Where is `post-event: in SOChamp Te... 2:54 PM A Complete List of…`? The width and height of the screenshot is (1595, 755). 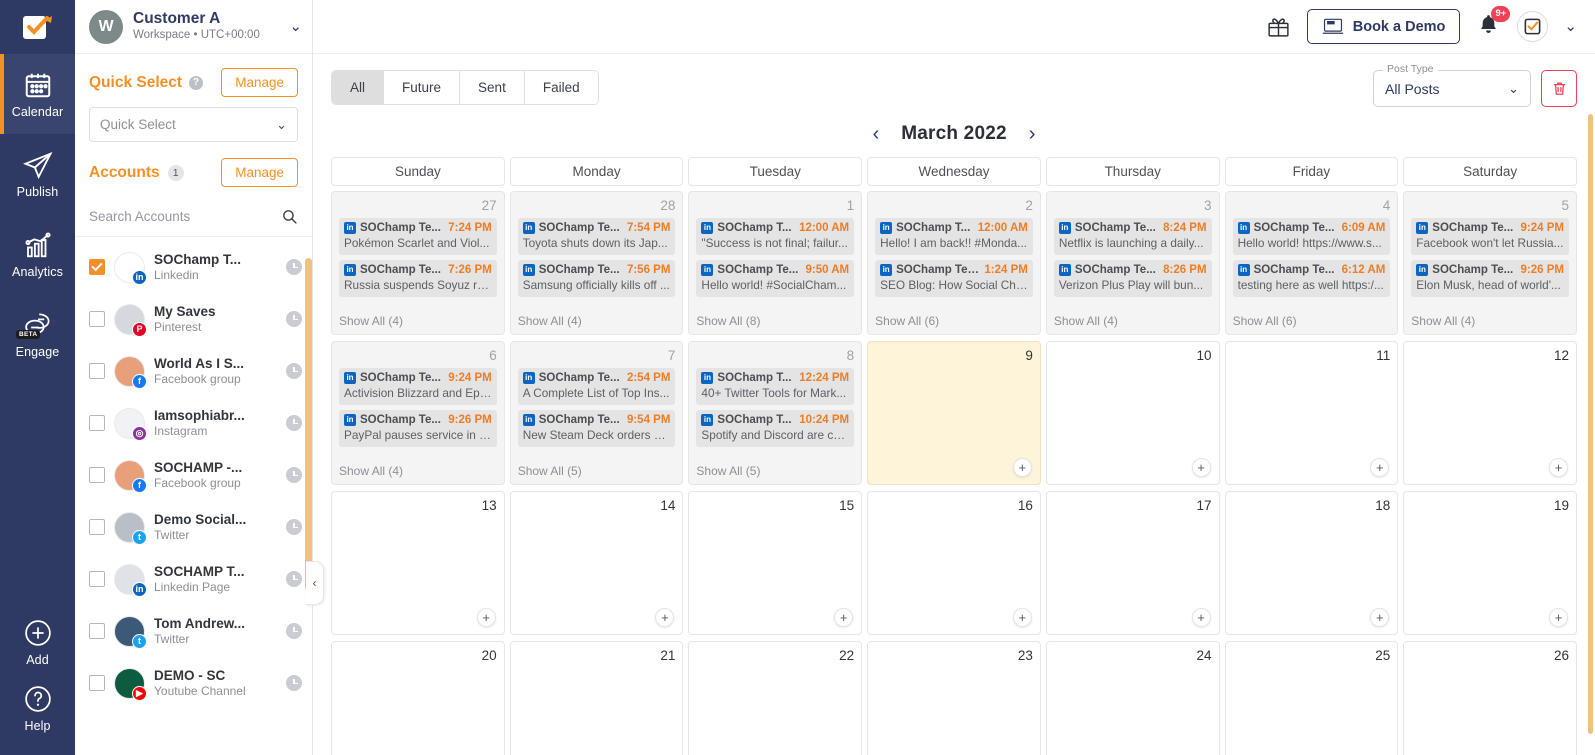
post-event: in SOChamp Te... 2:54 PM A Complete List of… is located at coordinates (596, 386).